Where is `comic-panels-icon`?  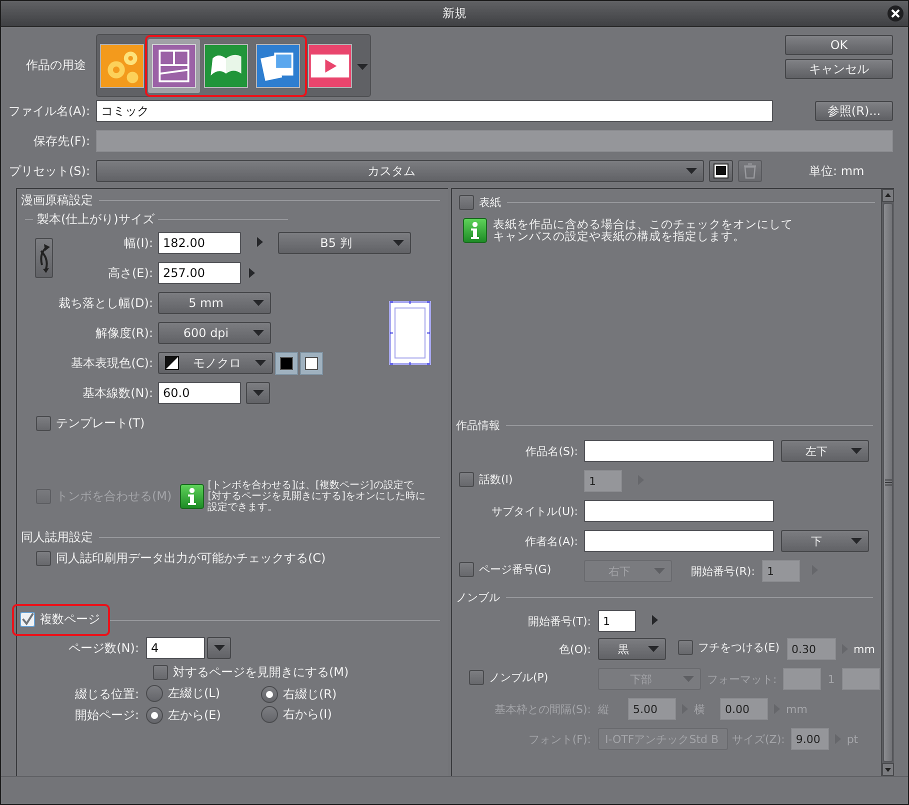
comic-panels-icon is located at coordinates (174, 66).